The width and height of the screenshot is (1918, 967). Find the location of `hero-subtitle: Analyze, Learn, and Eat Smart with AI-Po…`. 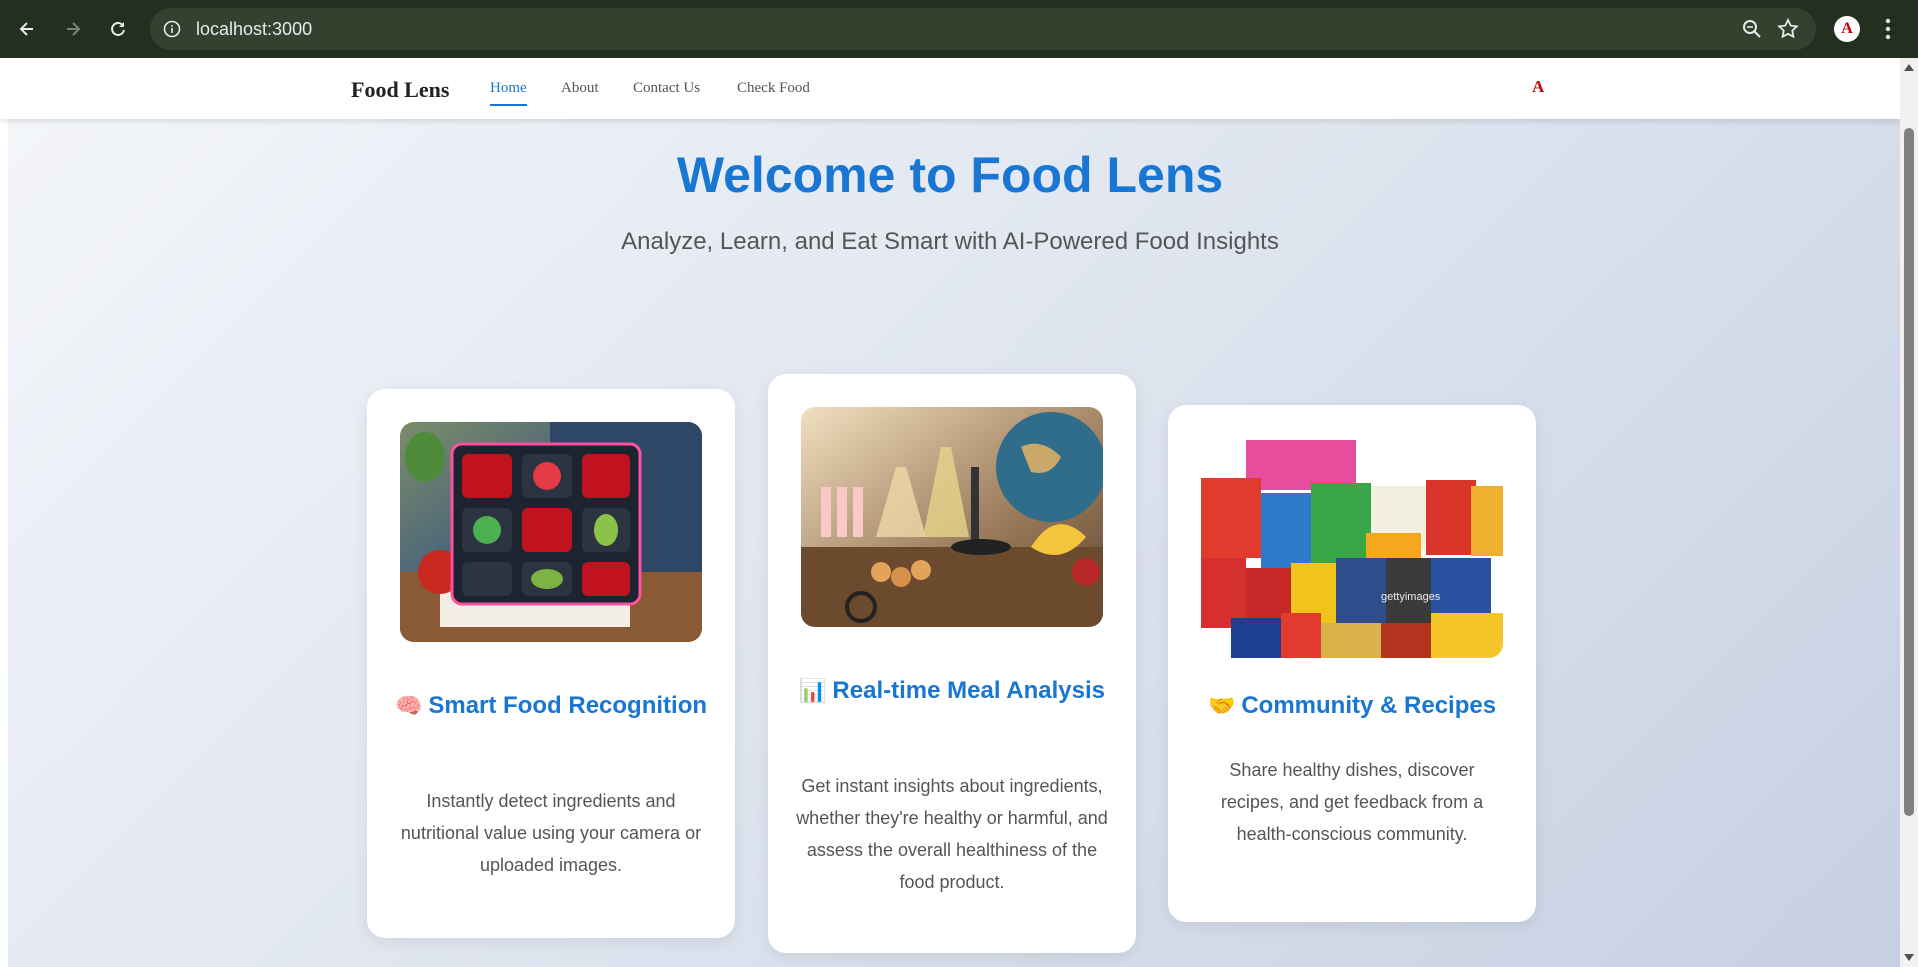

hero-subtitle: Analyze, Learn, and Eat Smart with AI-Po… is located at coordinates (950, 241).